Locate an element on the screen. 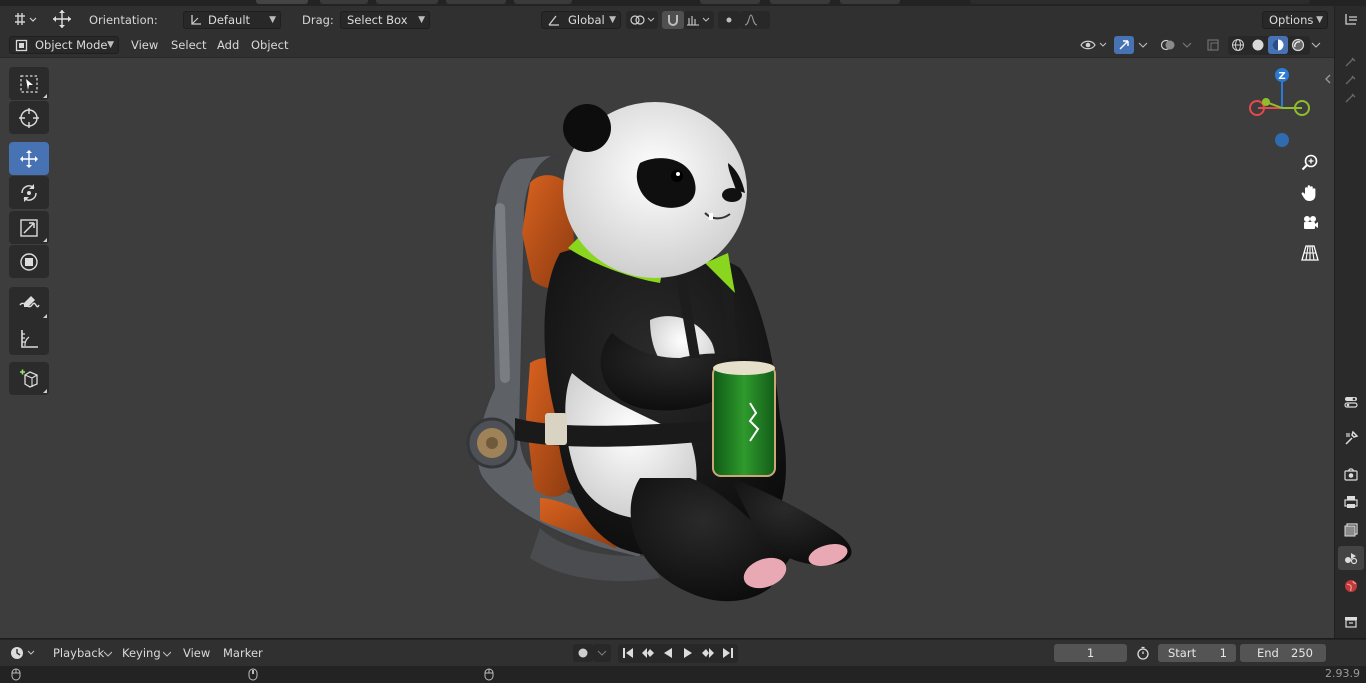 The height and width of the screenshot is (683, 1366). measure-icon is located at coordinates (29, 338).